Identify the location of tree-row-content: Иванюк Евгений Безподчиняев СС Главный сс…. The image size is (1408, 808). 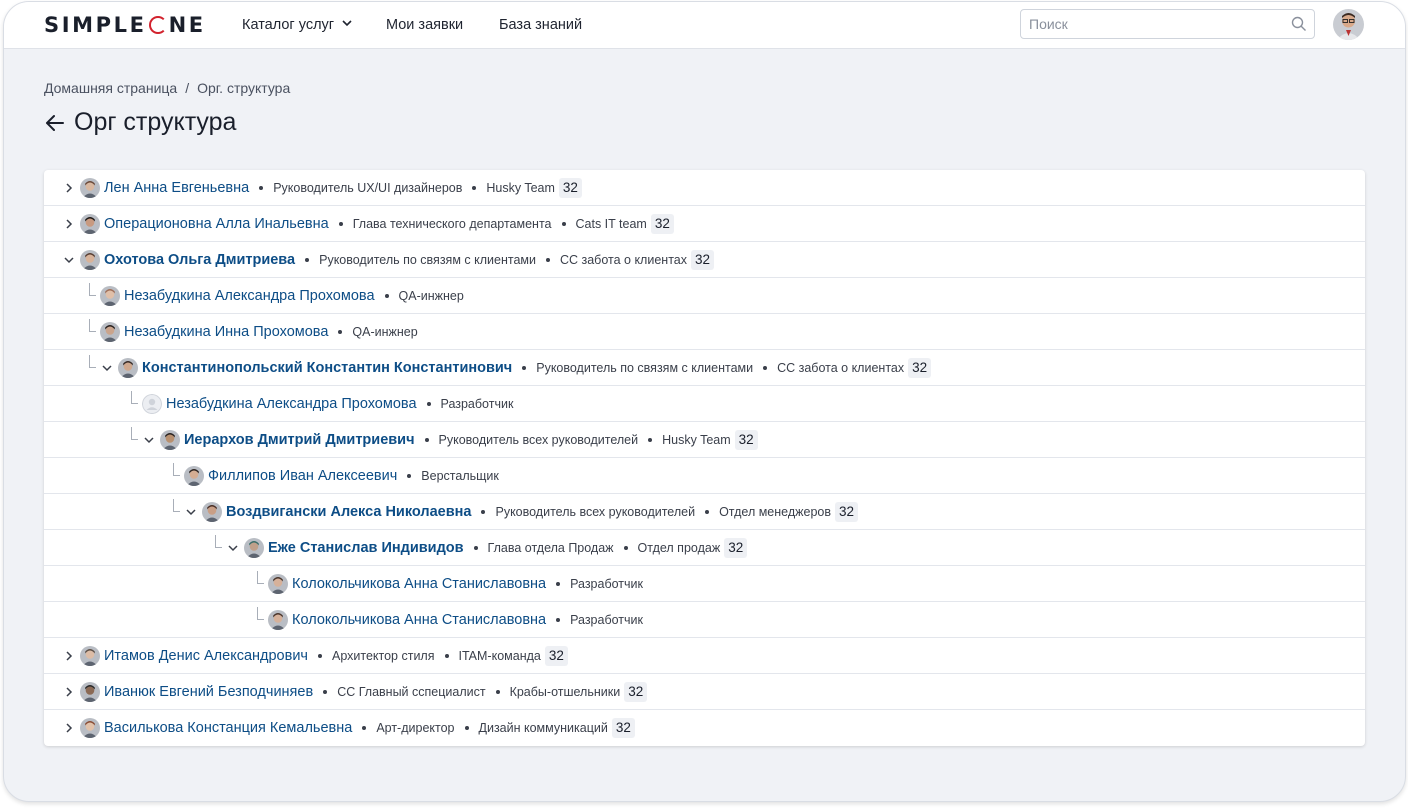
(355, 692).